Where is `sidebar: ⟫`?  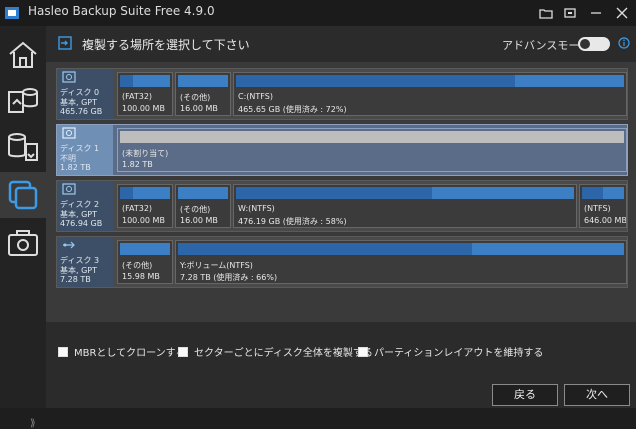
sidebar: ⟫ is located at coordinates (23, 227).